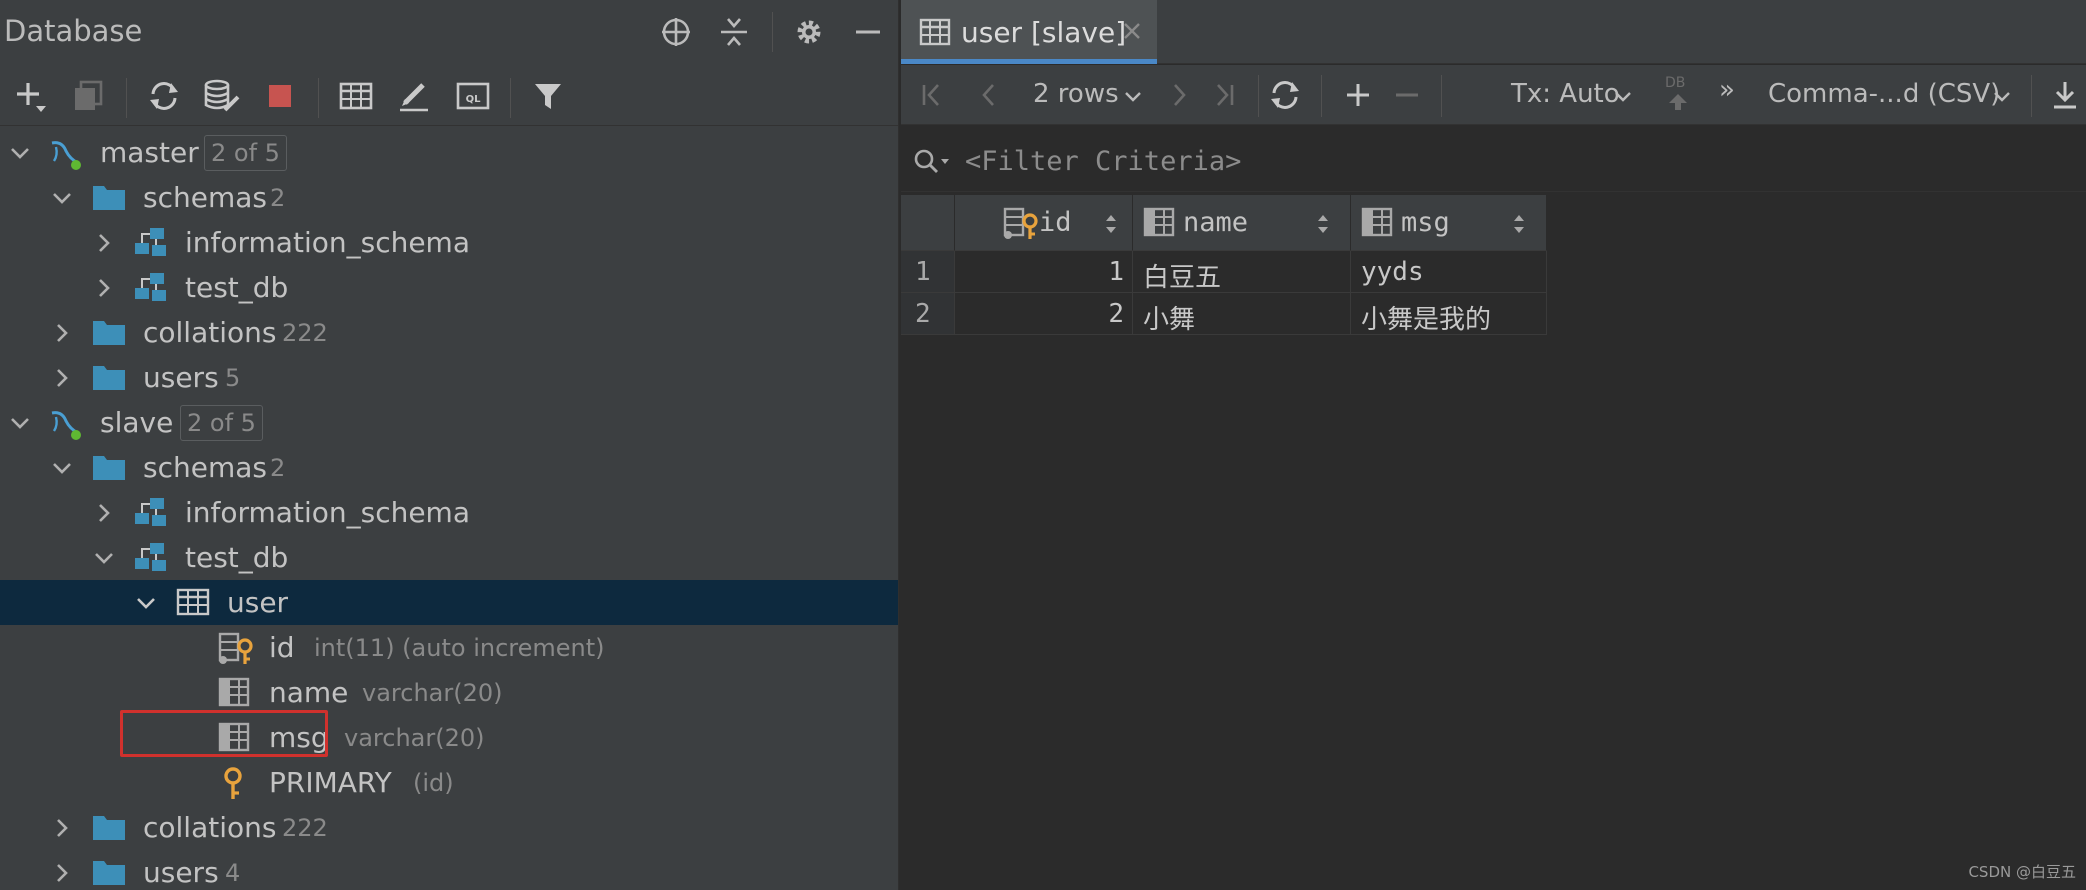 This screenshot has height=890, width=2086. What do you see at coordinates (734, 32) in the screenshot?
I see `collapse-icon` at bounding box center [734, 32].